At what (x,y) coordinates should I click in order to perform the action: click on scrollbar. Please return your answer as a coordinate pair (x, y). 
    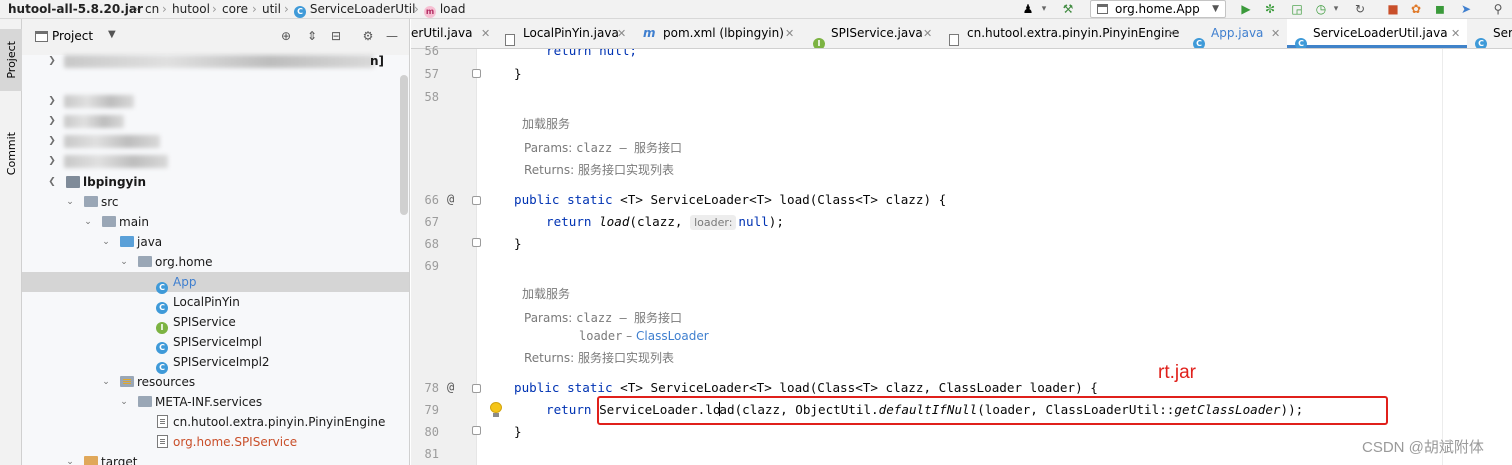
    Looking at the image, I should click on (404, 145).